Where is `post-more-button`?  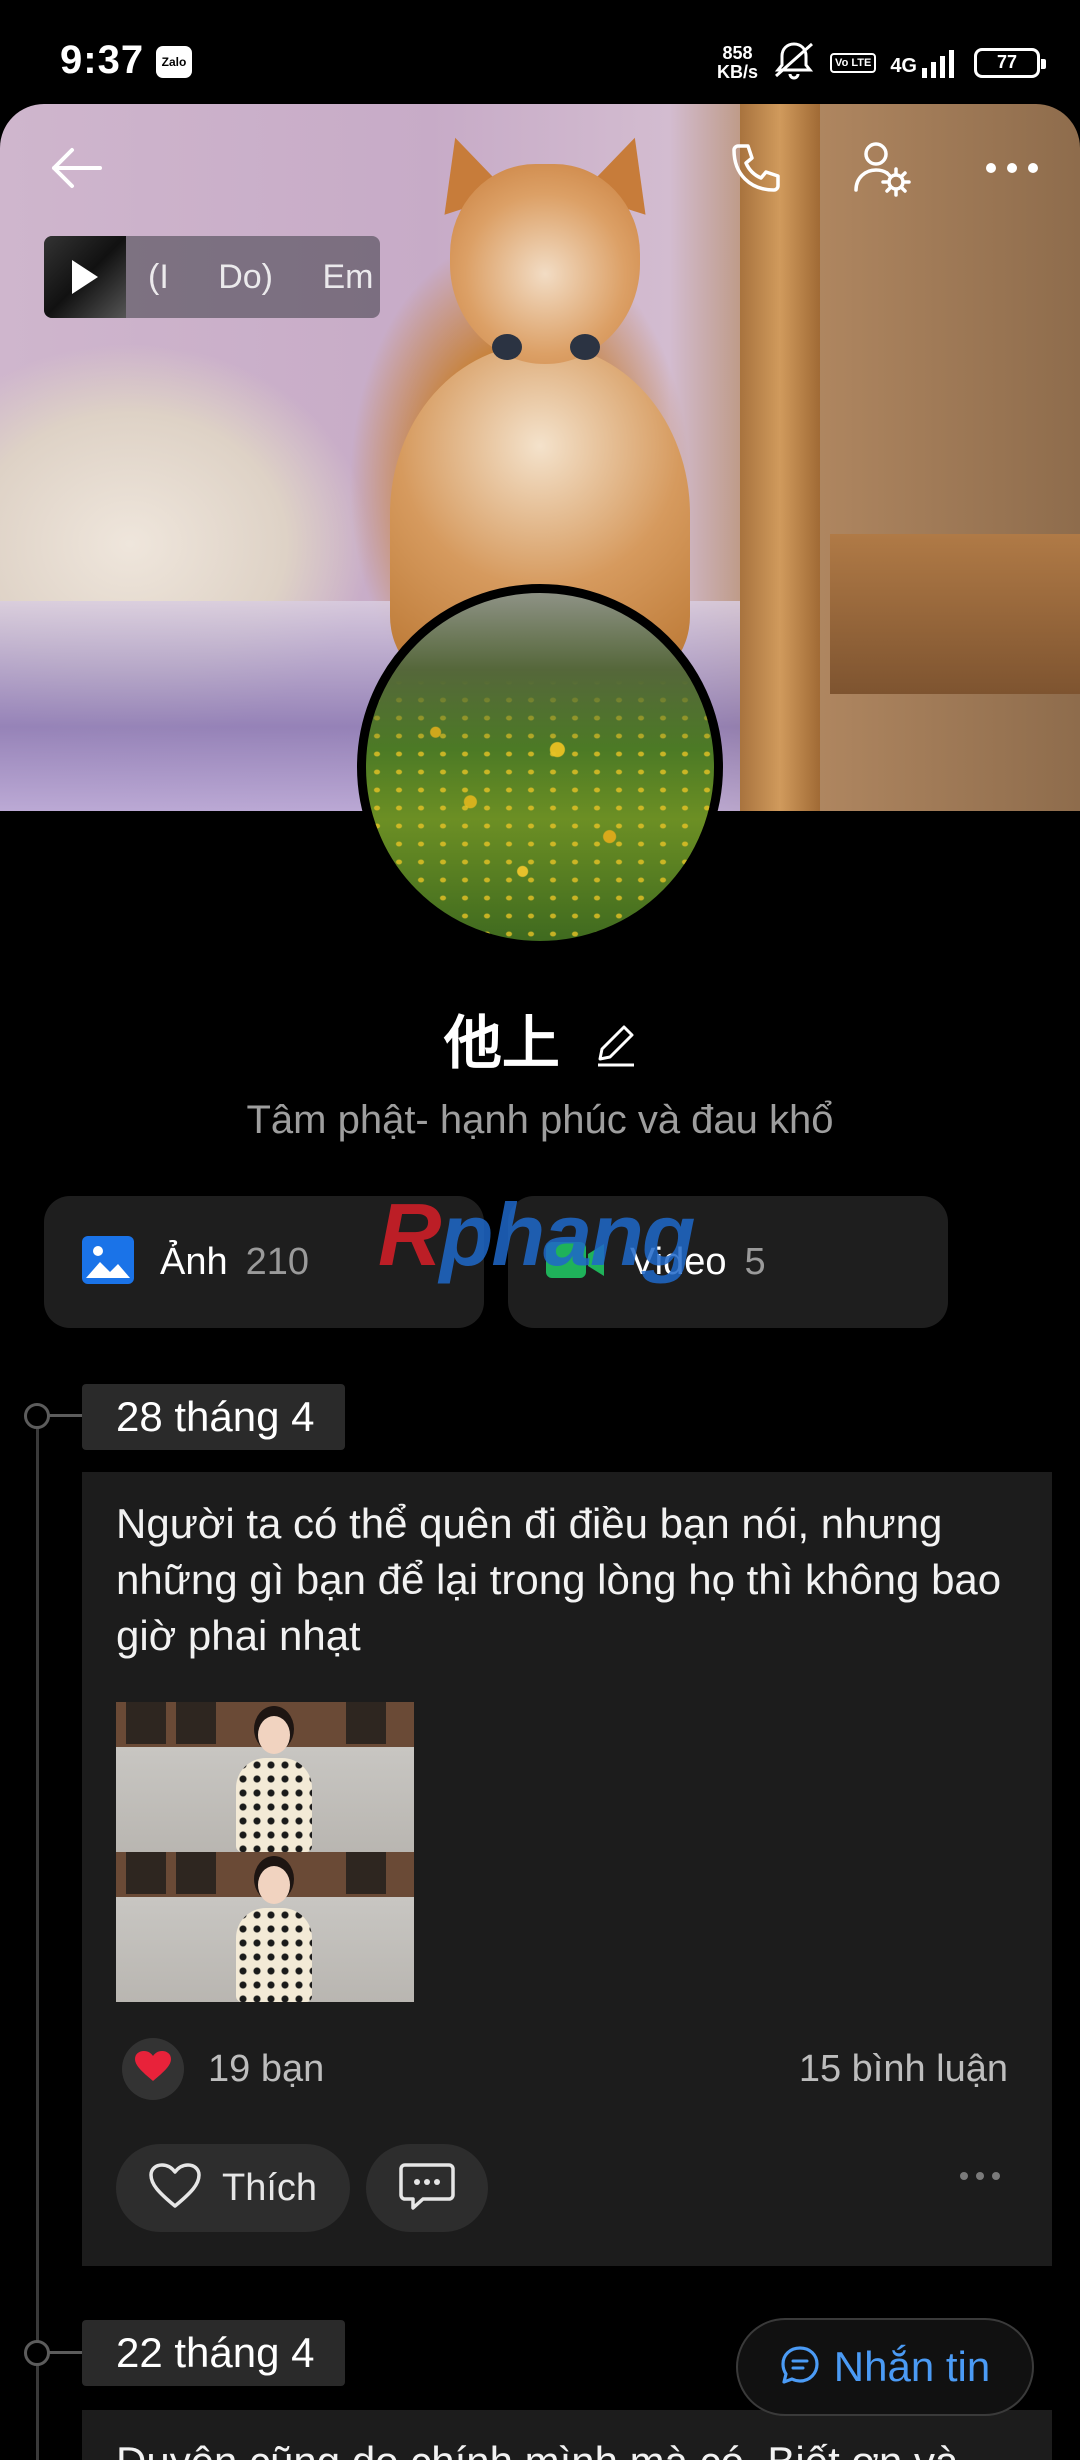 post-more-button is located at coordinates (980, 2176).